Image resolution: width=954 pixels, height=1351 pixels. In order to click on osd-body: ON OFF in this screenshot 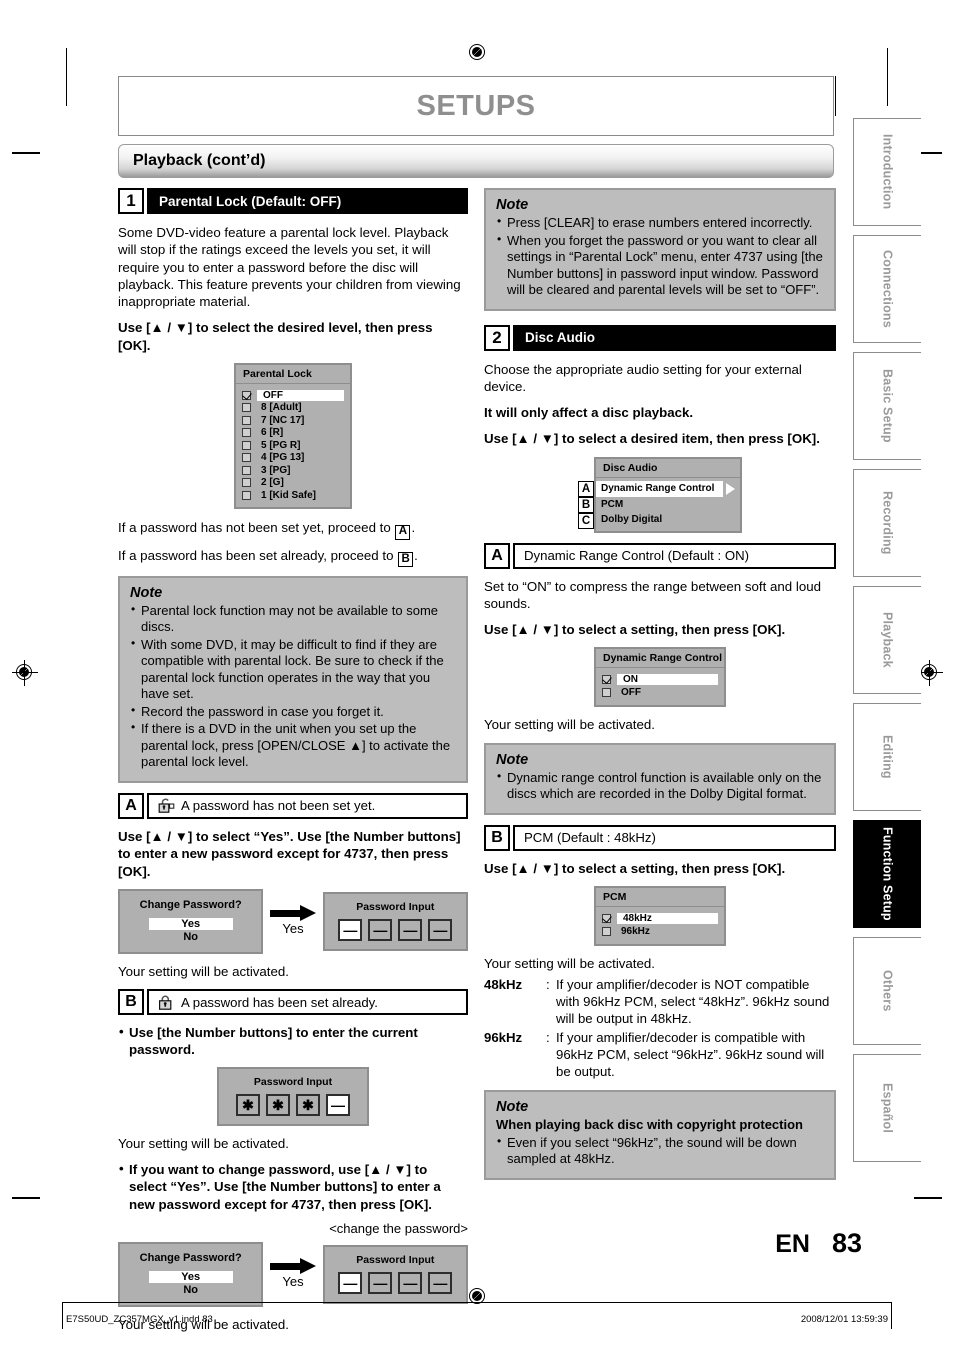, I will do `click(660, 686)`.